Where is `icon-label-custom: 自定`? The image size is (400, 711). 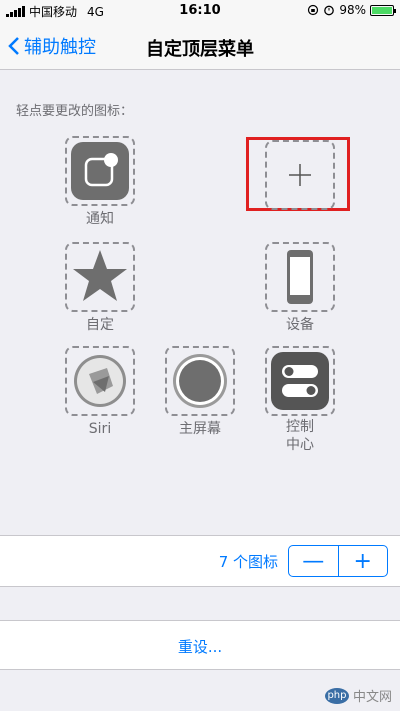 icon-label-custom: 自定 is located at coordinates (100, 325).